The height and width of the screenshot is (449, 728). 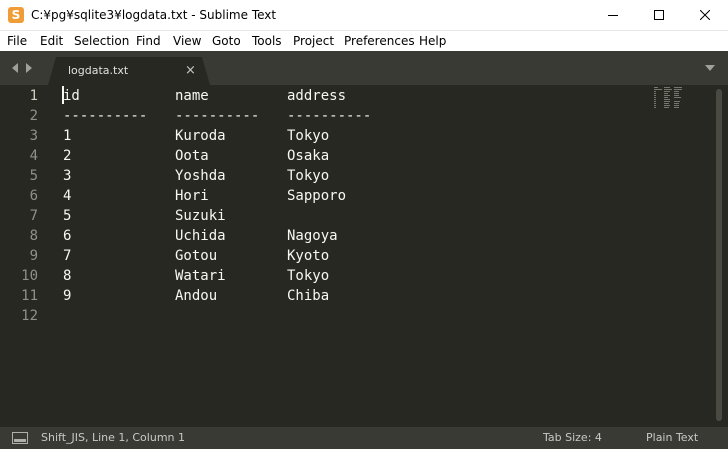 What do you see at coordinates (308, 296) in the screenshot?
I see `cell-address: Chiba` at bounding box center [308, 296].